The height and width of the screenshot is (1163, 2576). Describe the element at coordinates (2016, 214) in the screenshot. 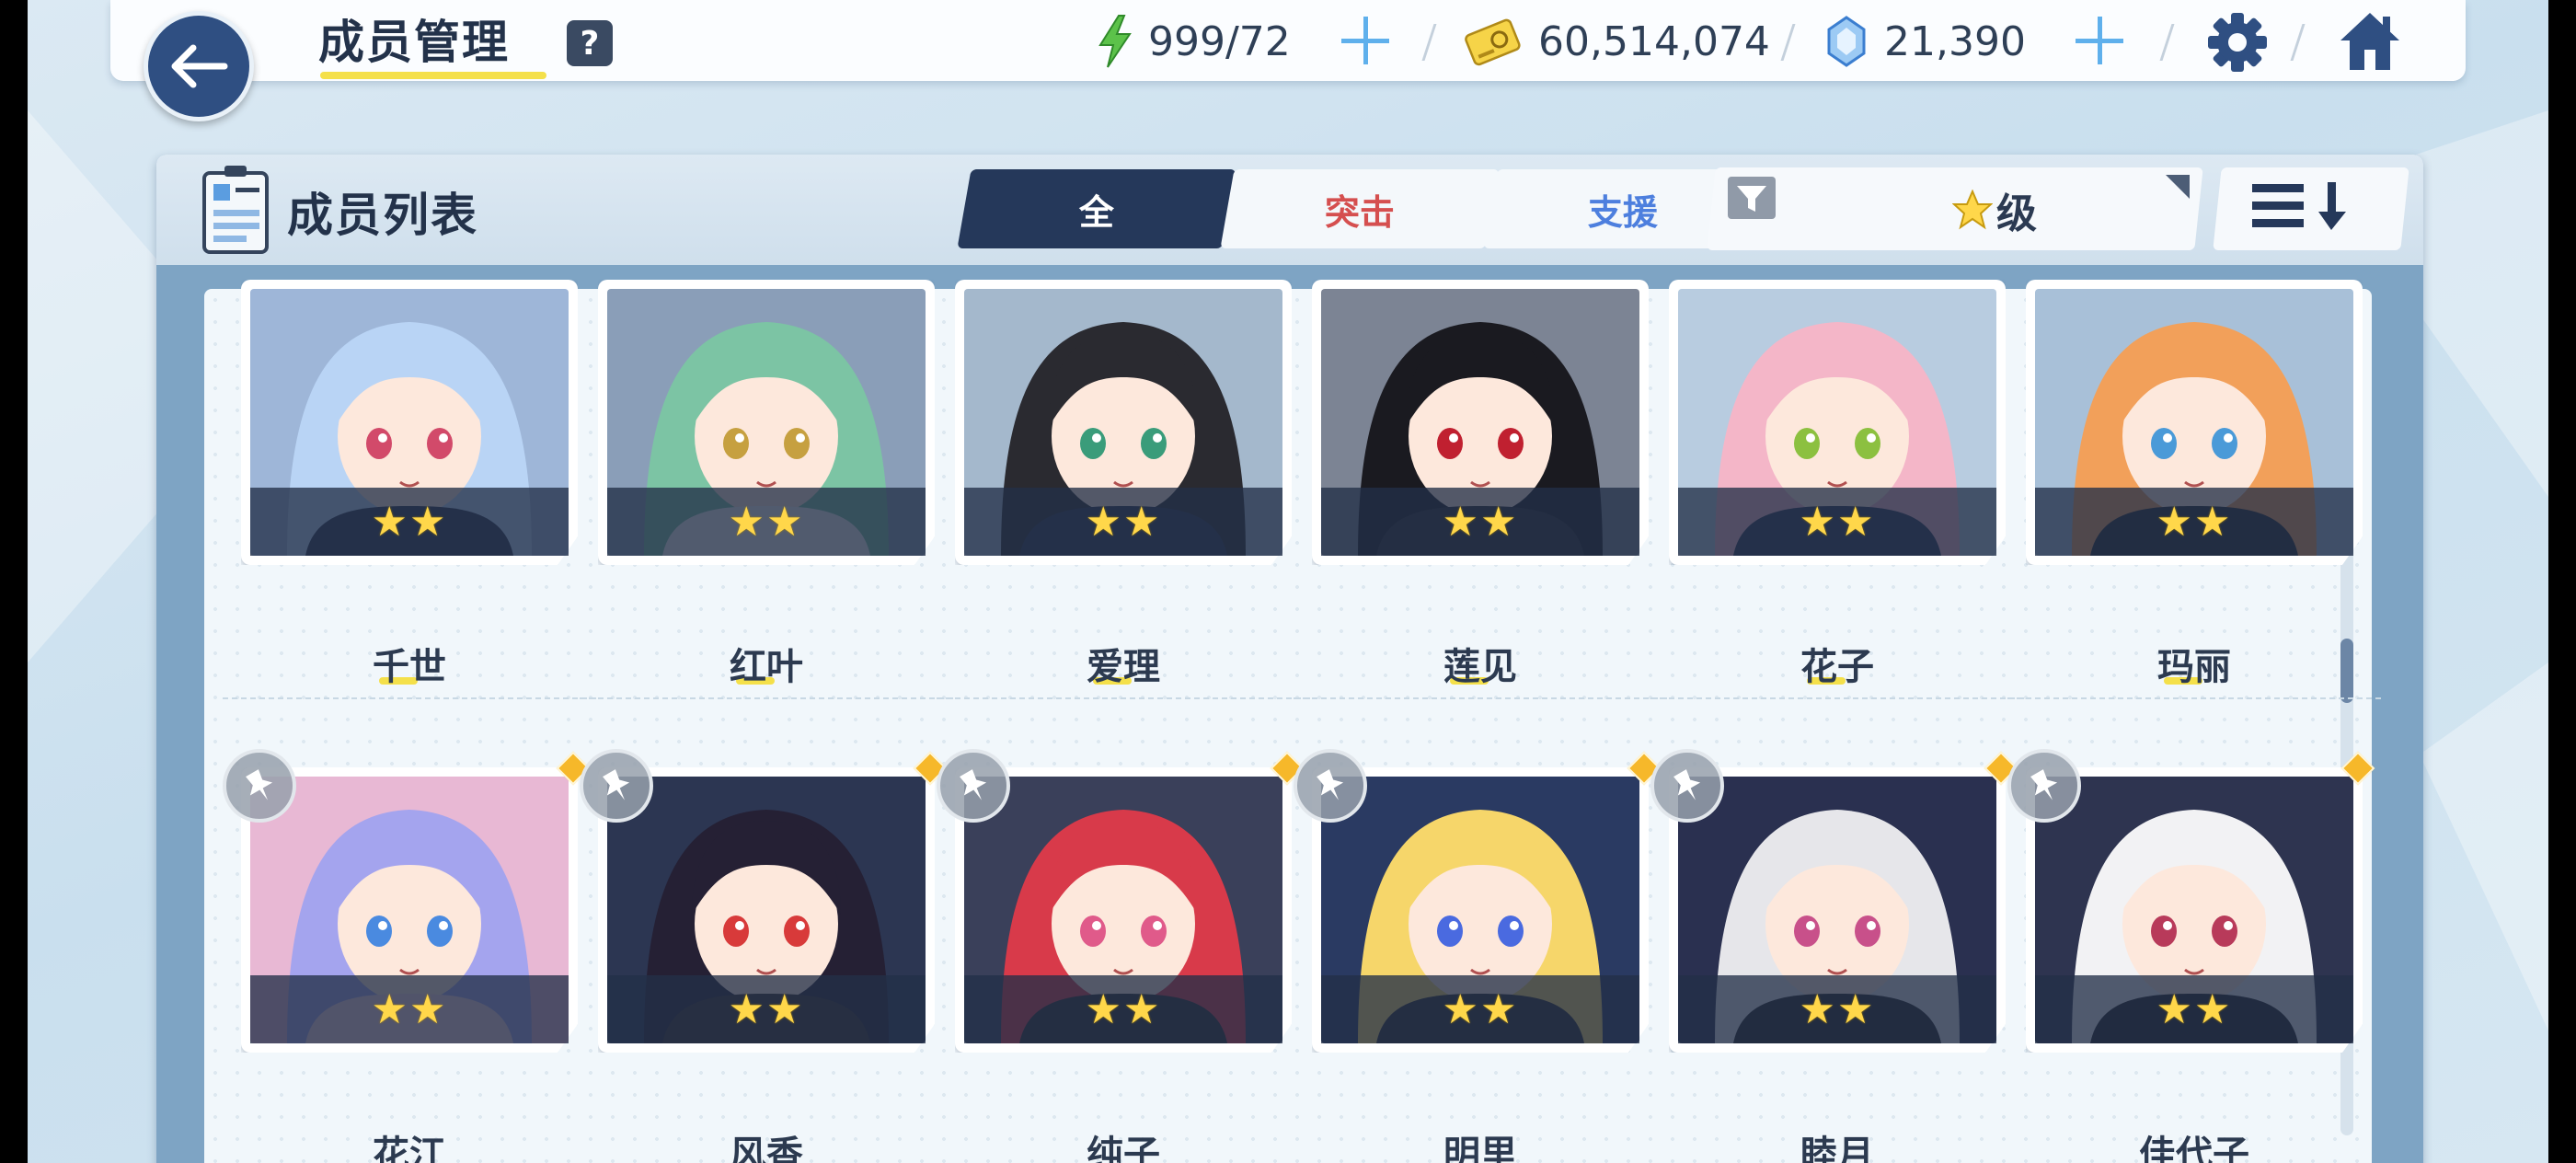

I see `filter-value: 级` at that location.